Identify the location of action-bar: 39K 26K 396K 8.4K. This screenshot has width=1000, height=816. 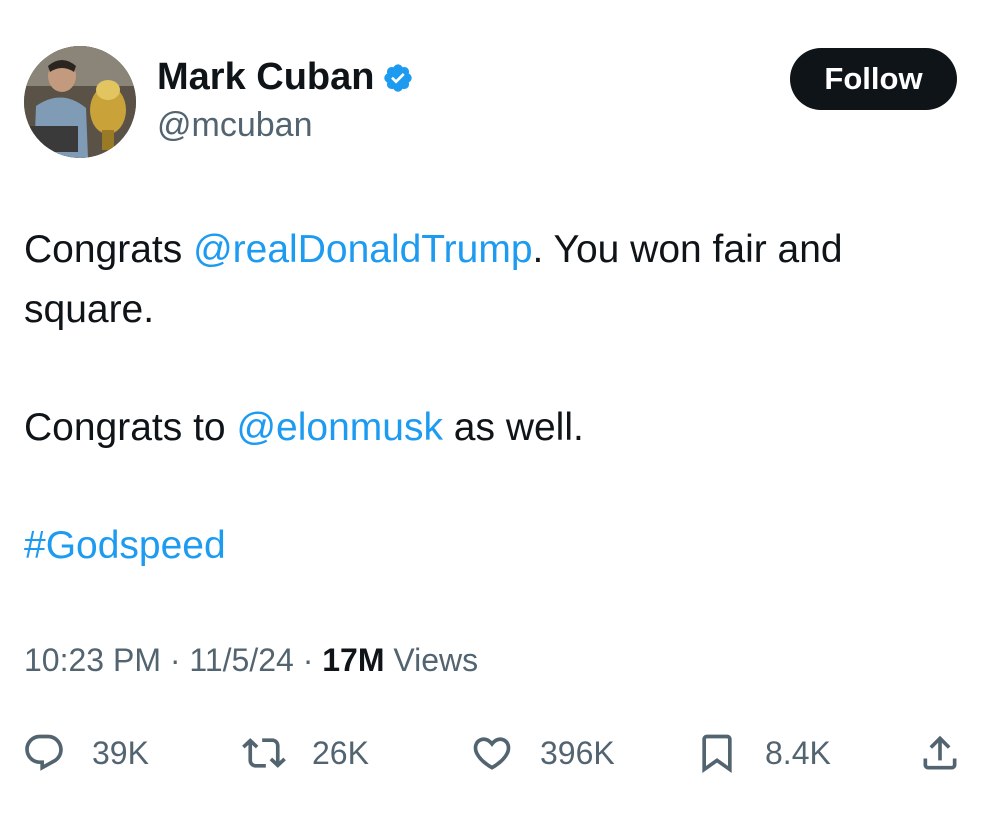
(500, 753).